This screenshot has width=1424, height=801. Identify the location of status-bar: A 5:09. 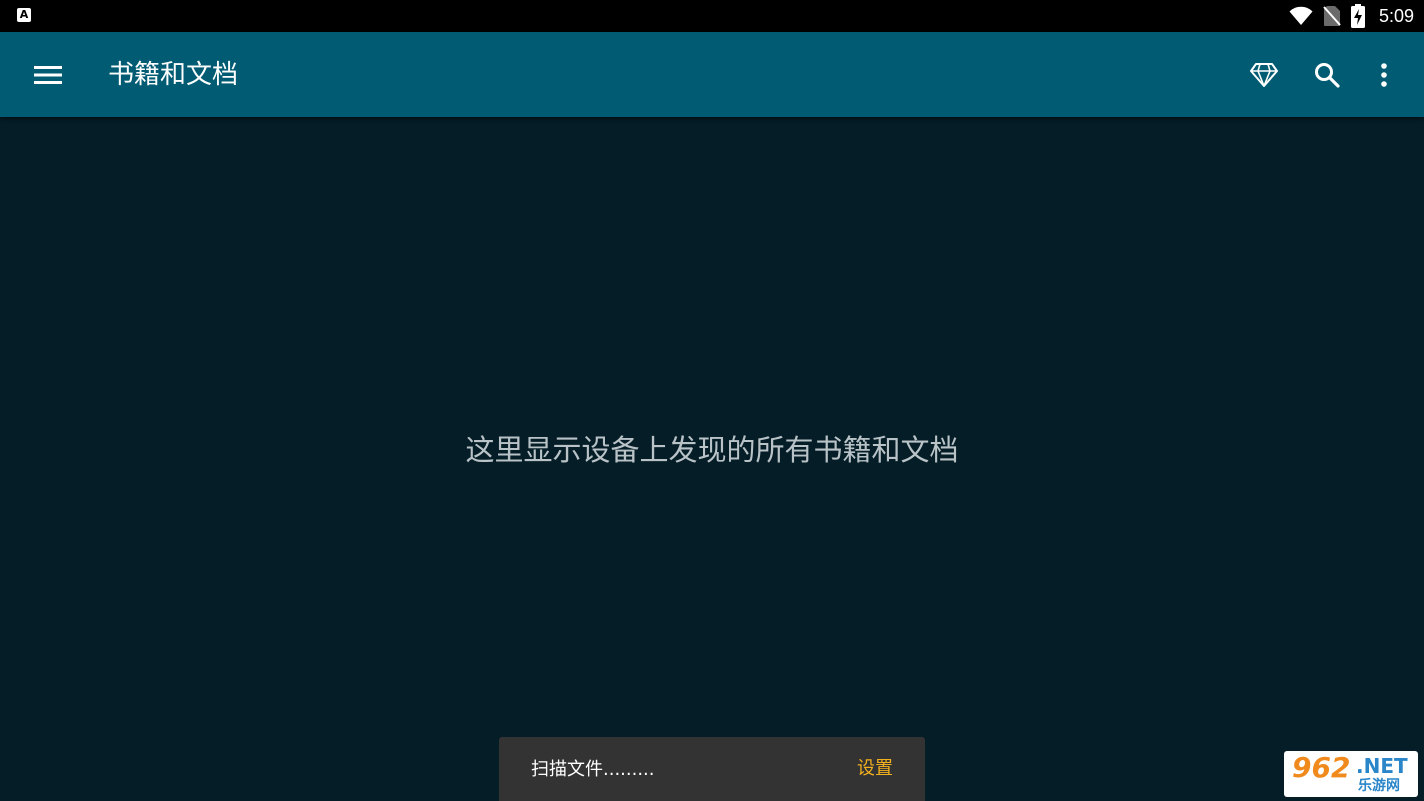
(712, 16).